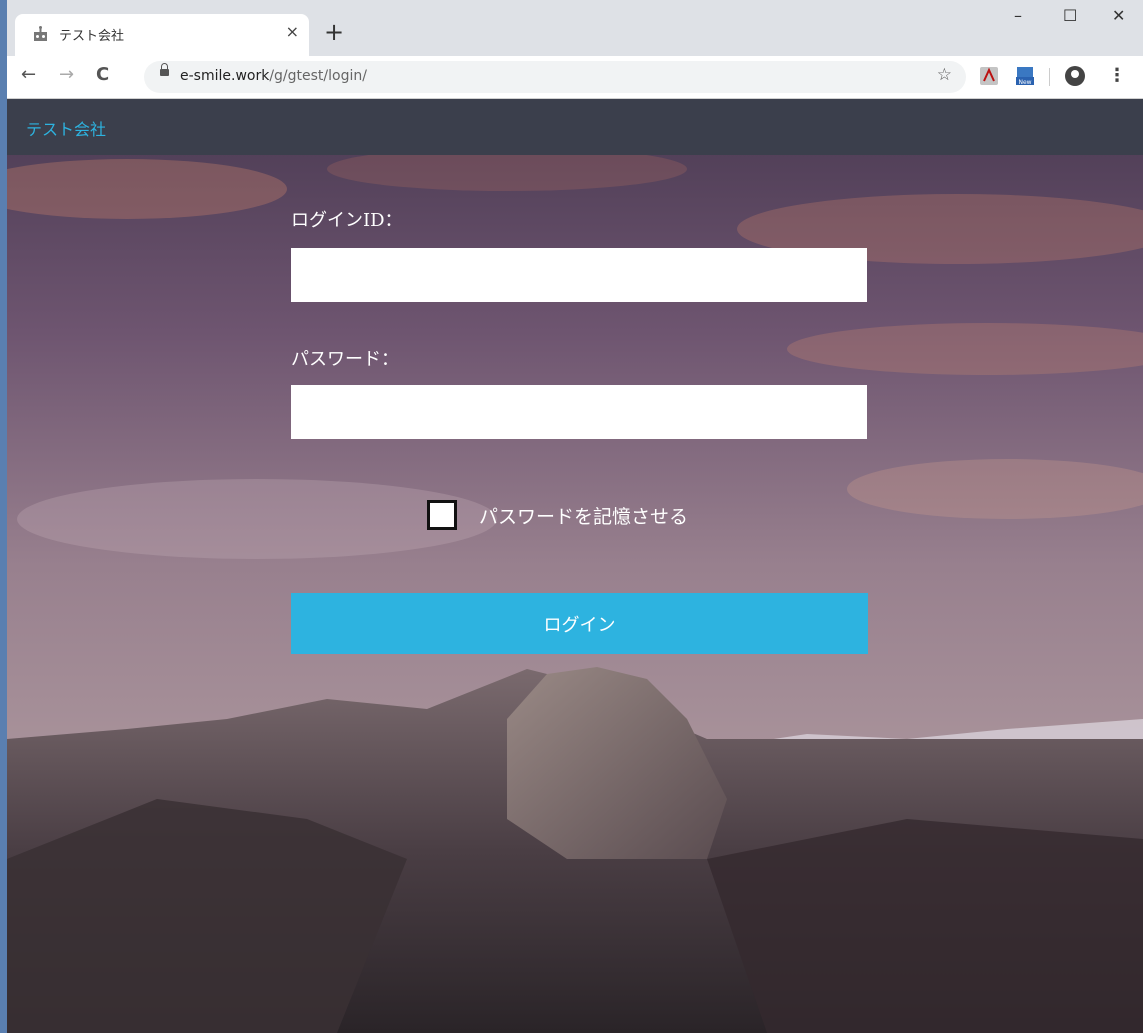  Describe the element at coordinates (575, 28) in the screenshot. I see `tab-strip: テスト会社 × + – ☐ ✕` at that location.